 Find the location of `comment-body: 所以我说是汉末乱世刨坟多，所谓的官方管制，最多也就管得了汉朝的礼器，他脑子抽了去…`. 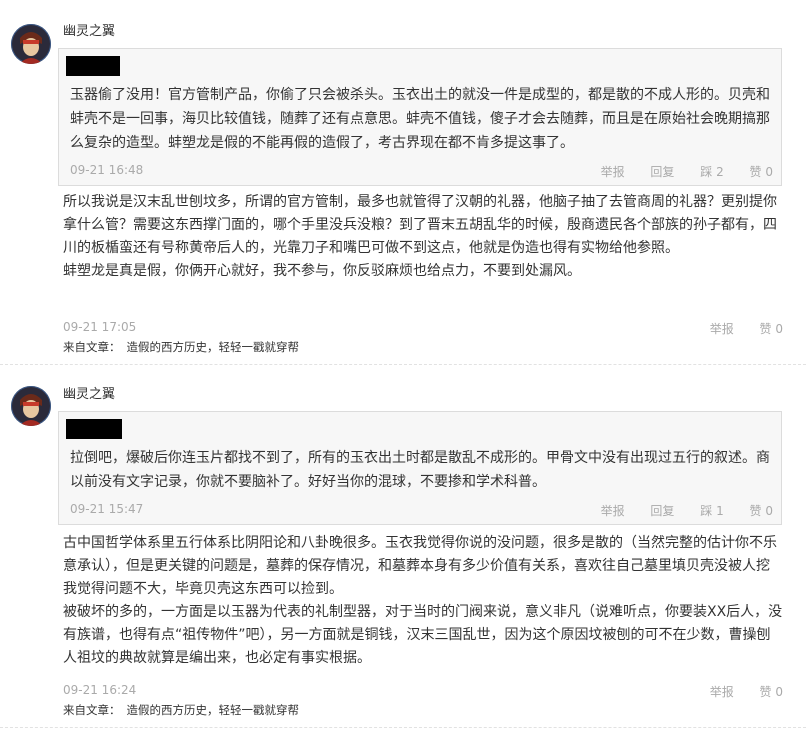

comment-body: 所以我说是汉末乱世刨坟多，所谓的官方管制，最多也就管得了汉朝的礼器，他脑子抽了去… is located at coordinates (423, 237).